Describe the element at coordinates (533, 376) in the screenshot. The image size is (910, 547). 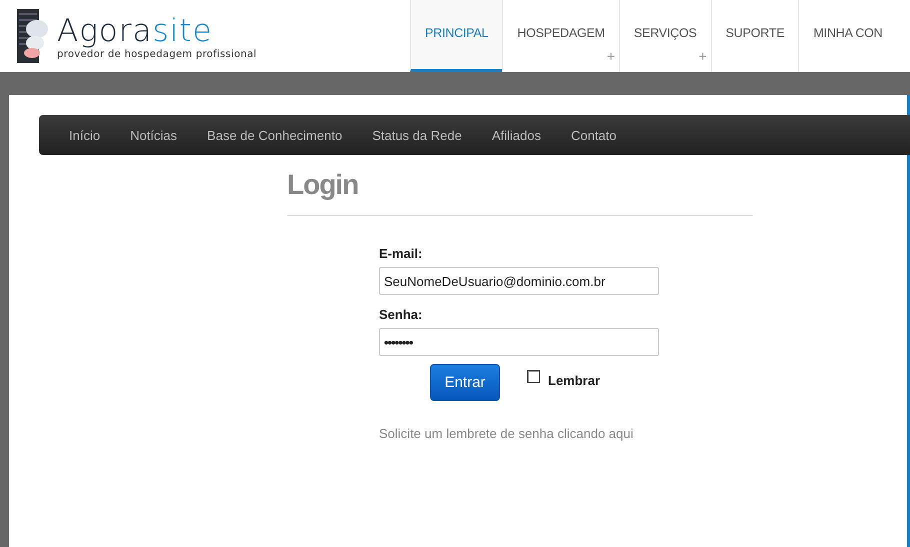
I see `checkbox` at that location.